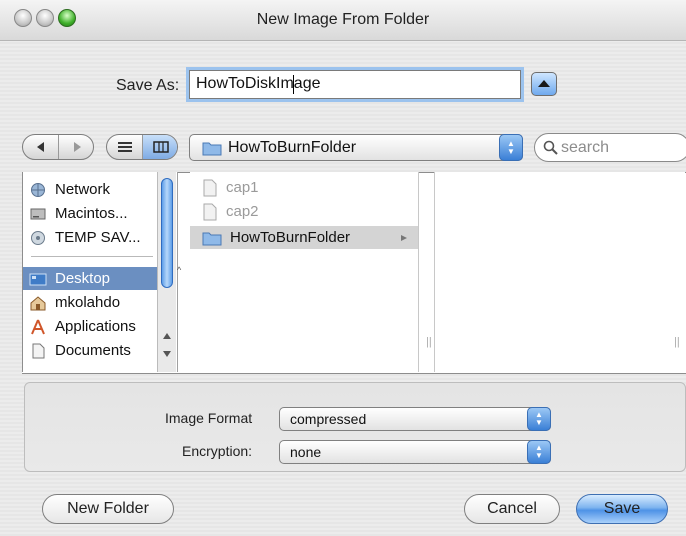 The width and height of the screenshot is (686, 536). I want to click on documents-icon, so click(38, 350).